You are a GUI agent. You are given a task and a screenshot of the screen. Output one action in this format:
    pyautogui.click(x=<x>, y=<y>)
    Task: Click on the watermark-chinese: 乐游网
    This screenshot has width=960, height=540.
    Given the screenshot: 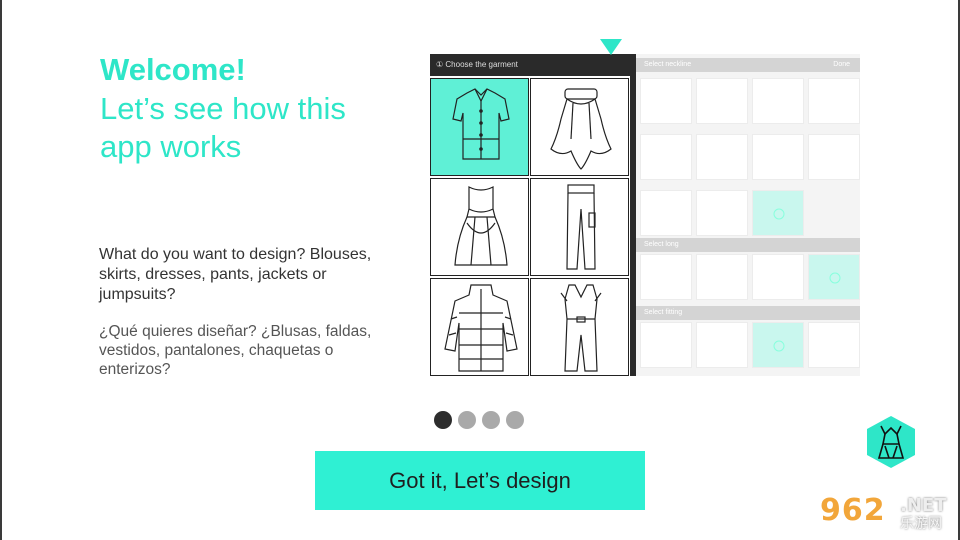 What is the action you would take?
    pyautogui.click(x=921, y=524)
    